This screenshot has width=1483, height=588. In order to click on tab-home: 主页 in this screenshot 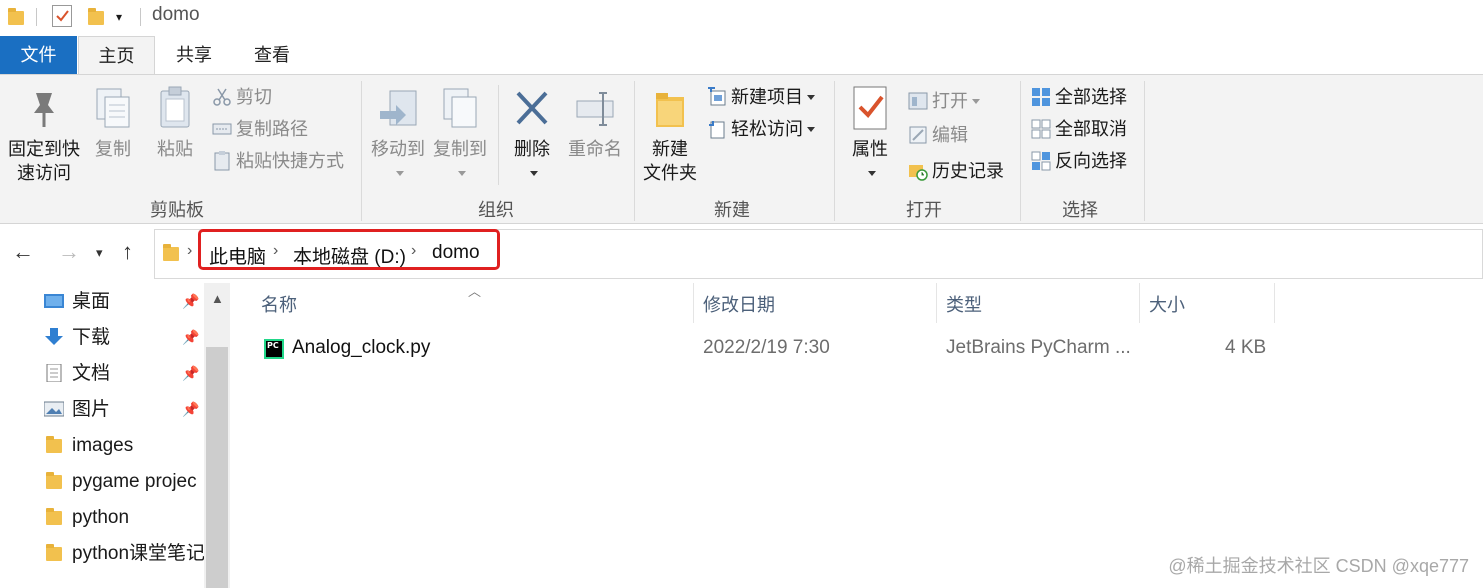, I will do `click(116, 55)`.